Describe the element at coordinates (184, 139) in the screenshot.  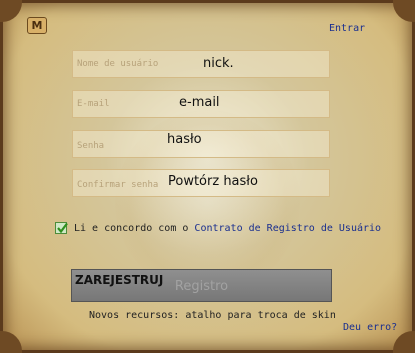
I see `password-annotation: hasło` at that location.